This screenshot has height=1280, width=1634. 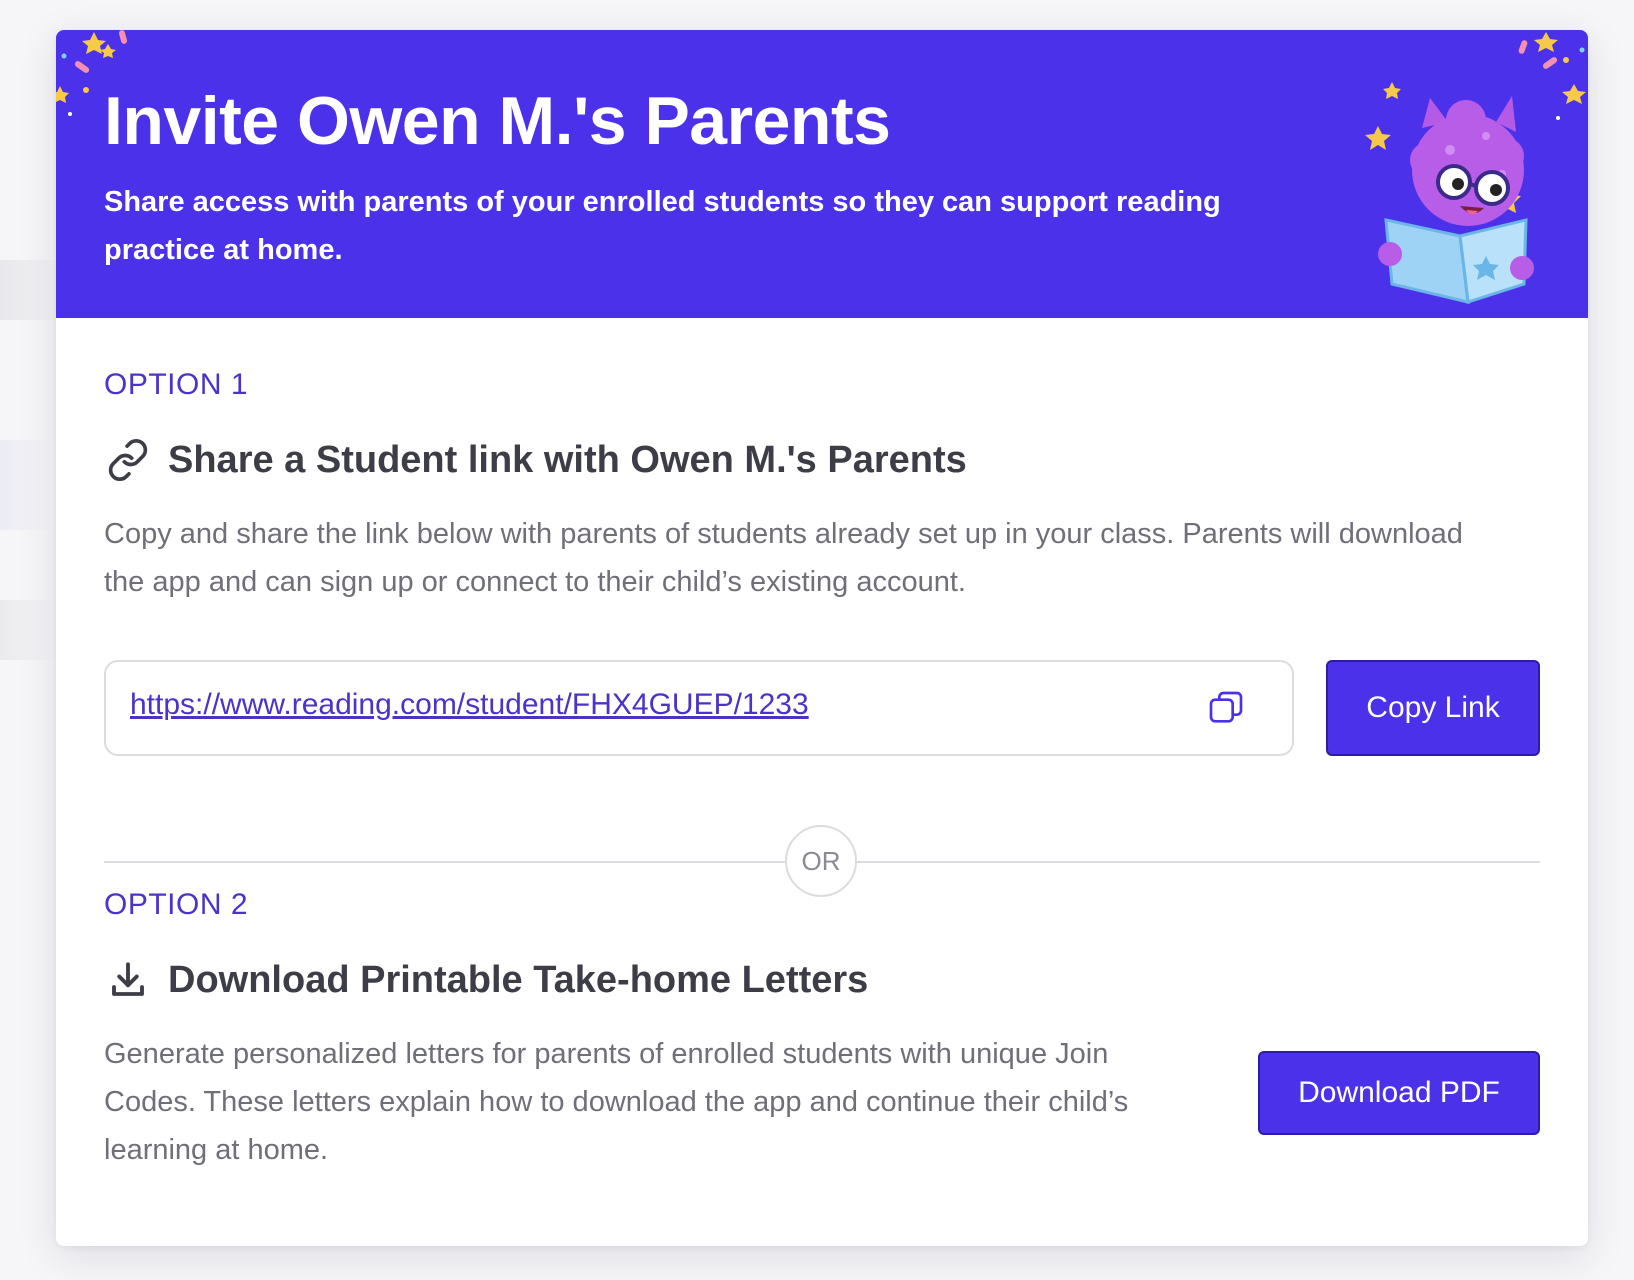 I want to click on option-1-label: OPTION 1, so click(x=176, y=384).